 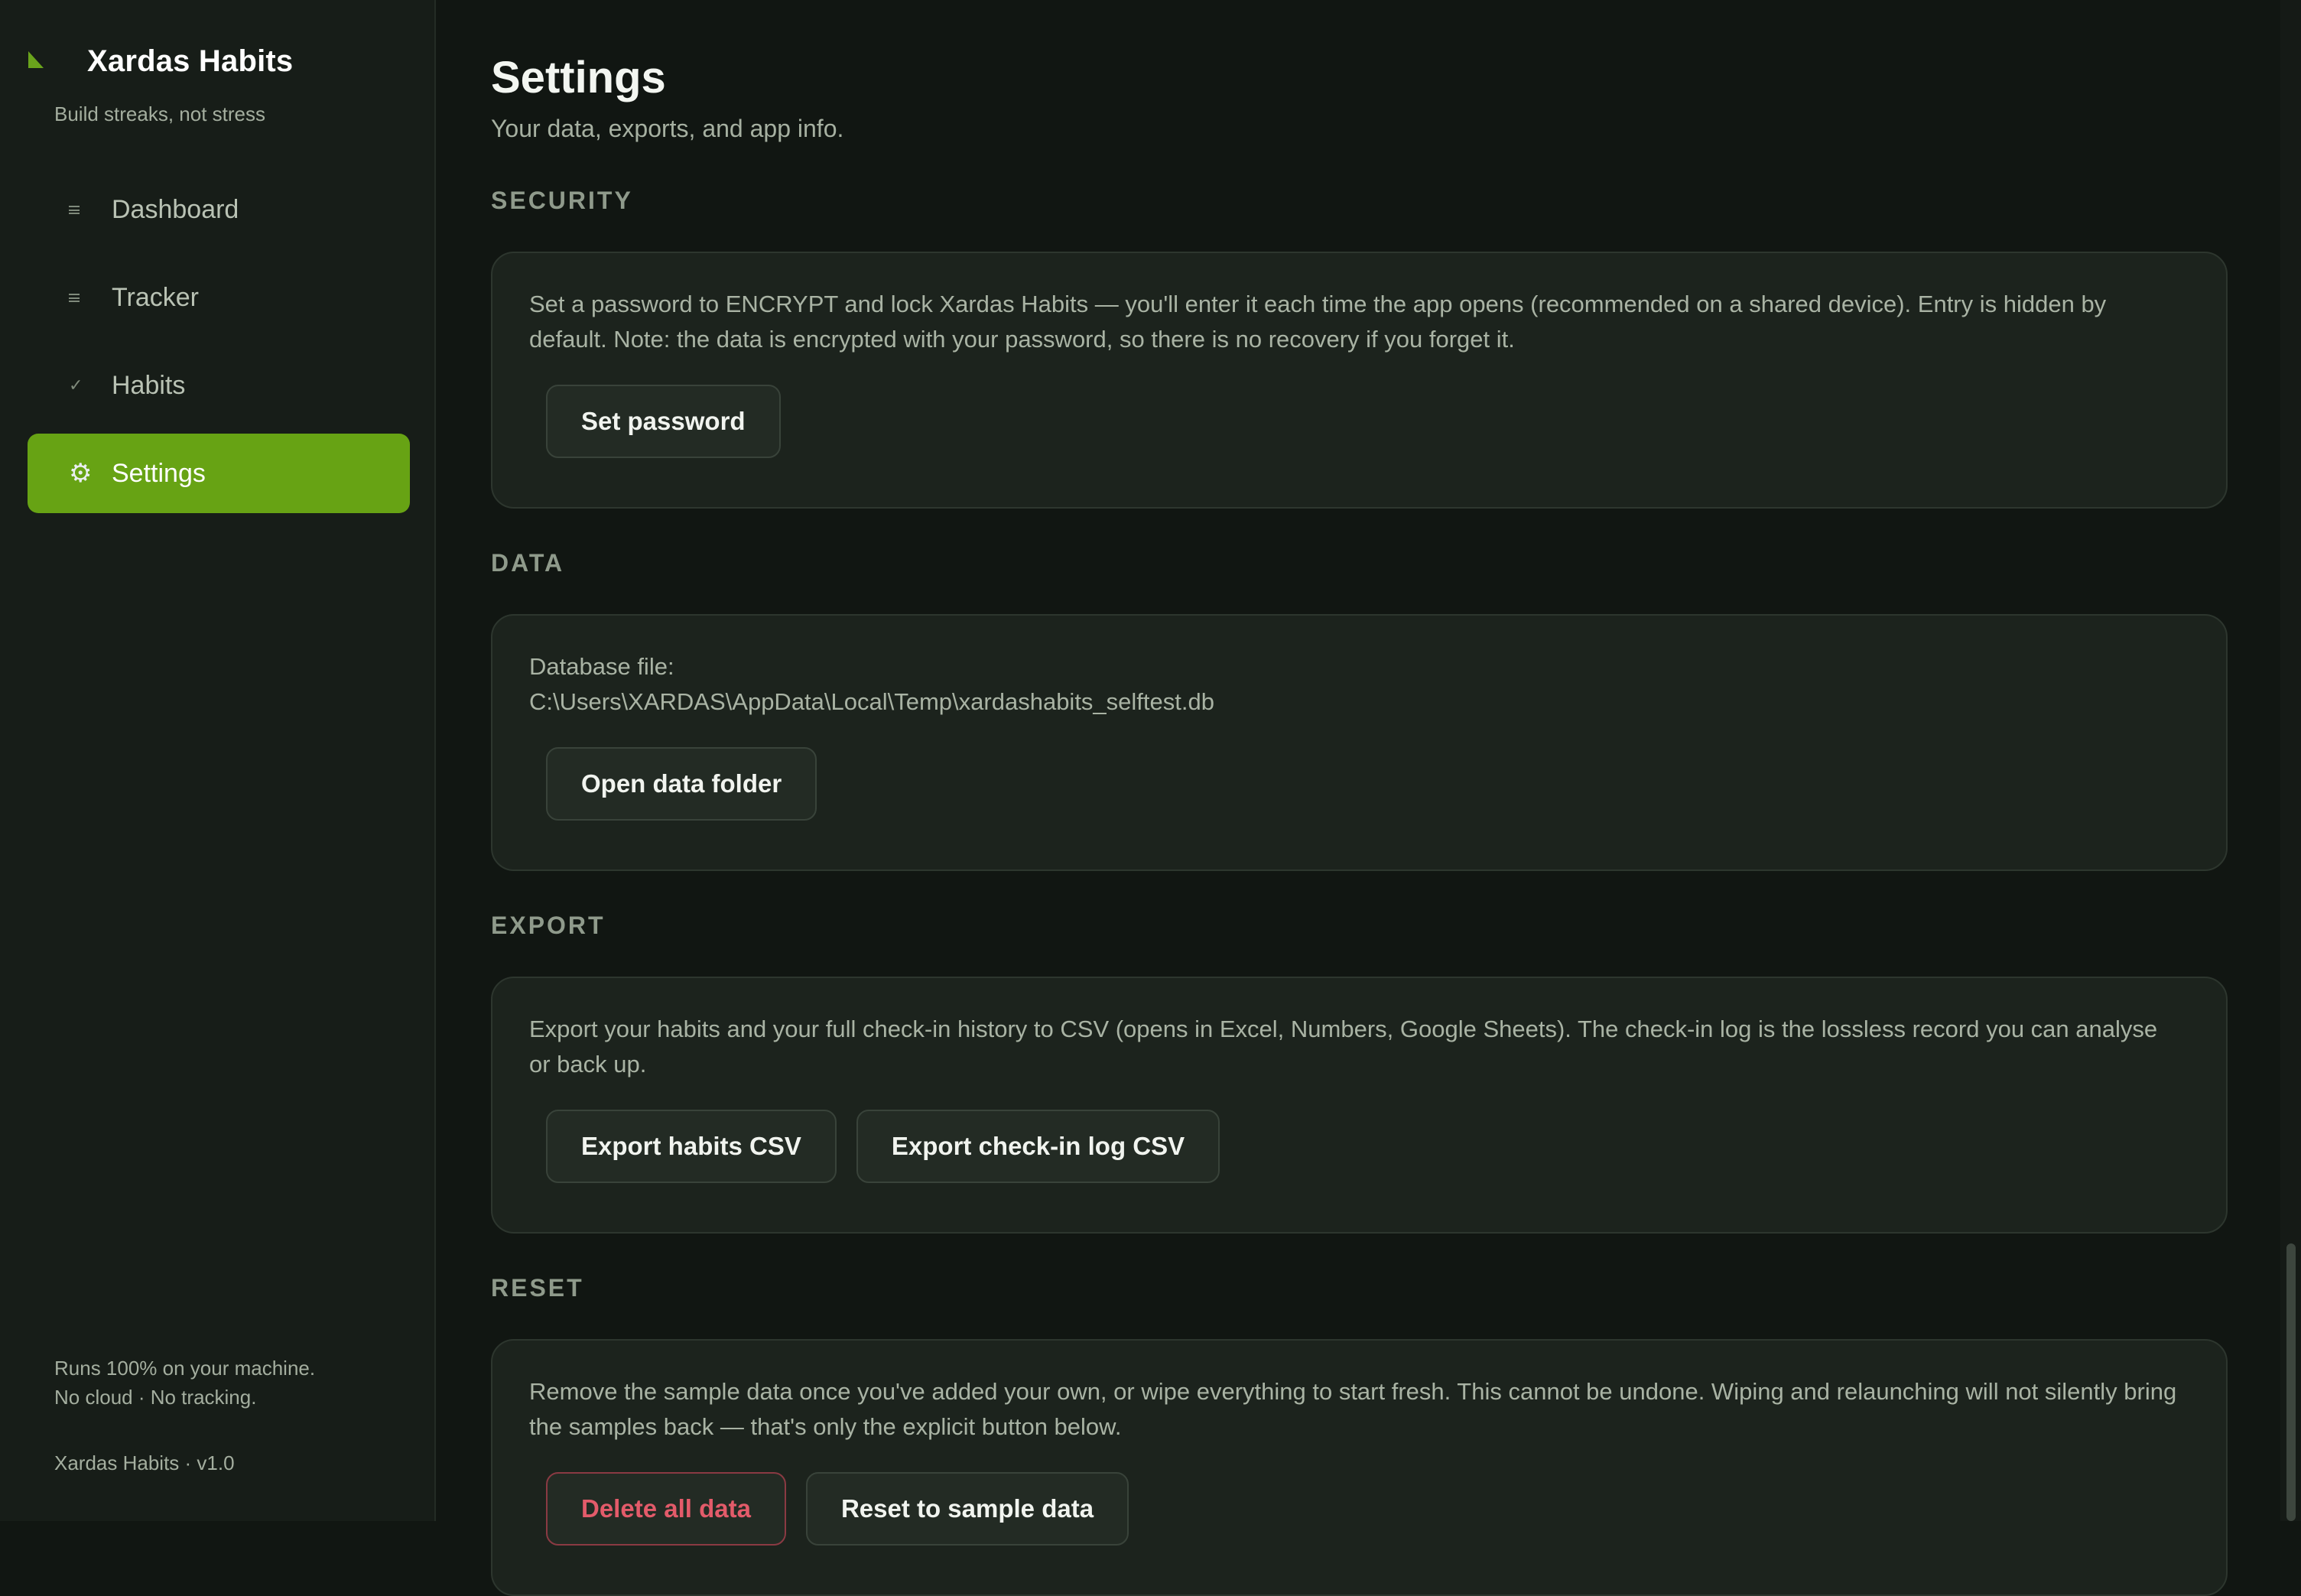 I want to click on gear-icon: ⚙, so click(x=81, y=473).